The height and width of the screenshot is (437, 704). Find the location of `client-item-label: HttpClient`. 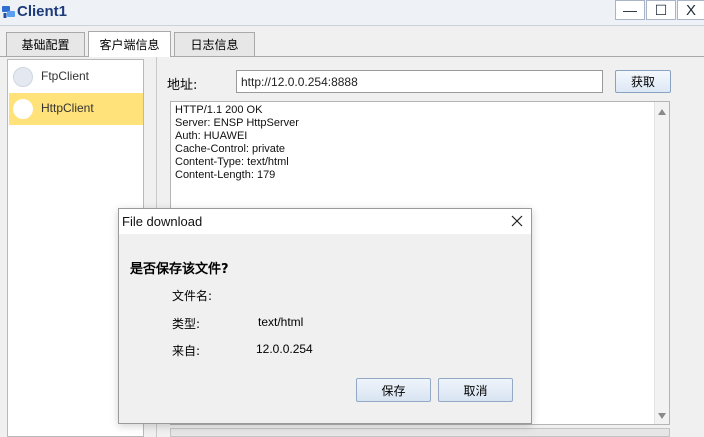

client-item-label: HttpClient is located at coordinates (67, 108).